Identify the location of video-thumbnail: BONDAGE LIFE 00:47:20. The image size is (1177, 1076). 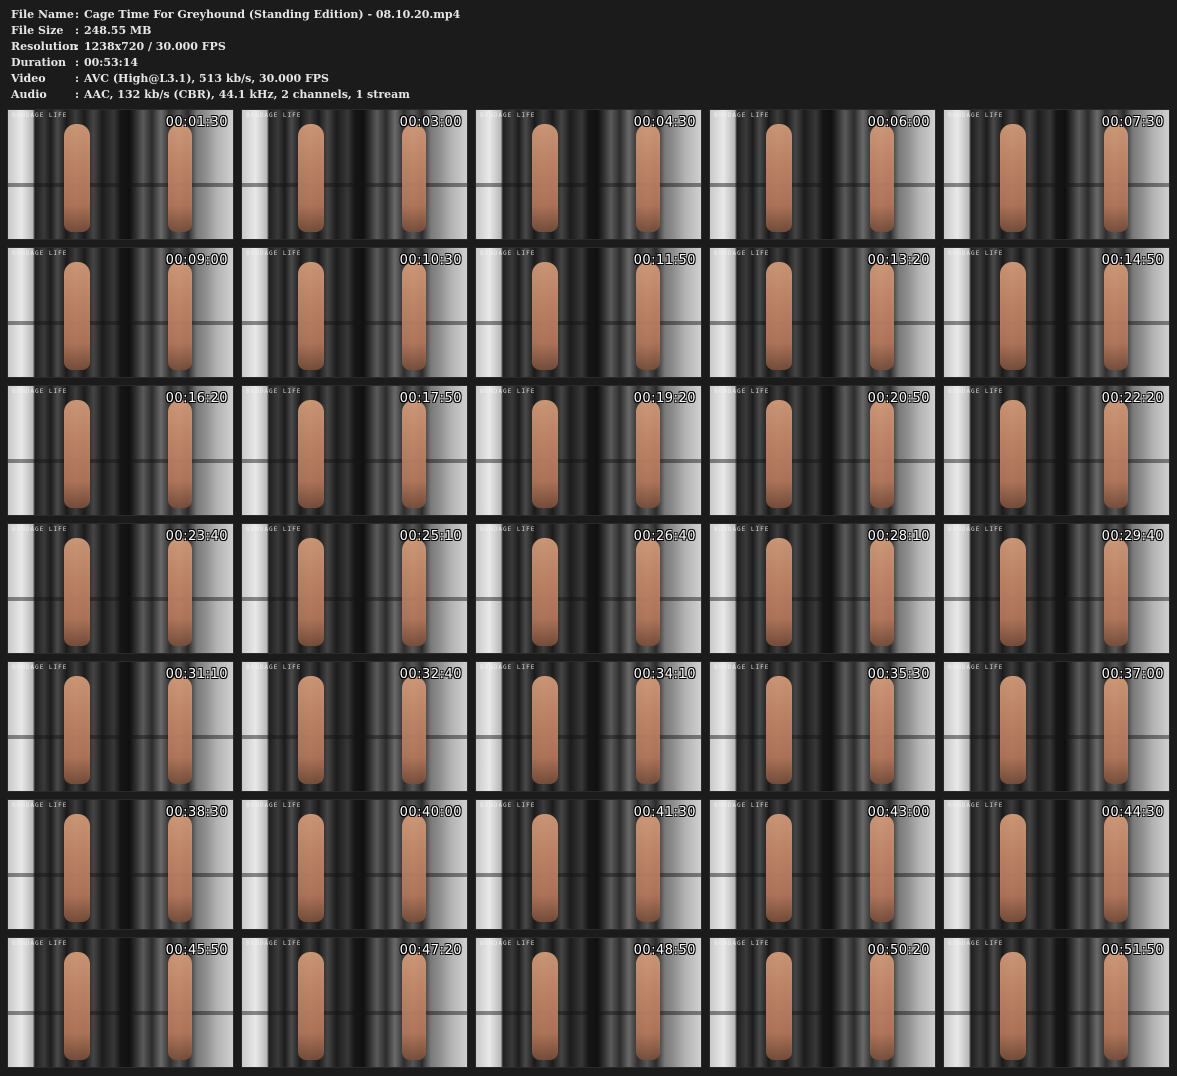
(354, 1002).